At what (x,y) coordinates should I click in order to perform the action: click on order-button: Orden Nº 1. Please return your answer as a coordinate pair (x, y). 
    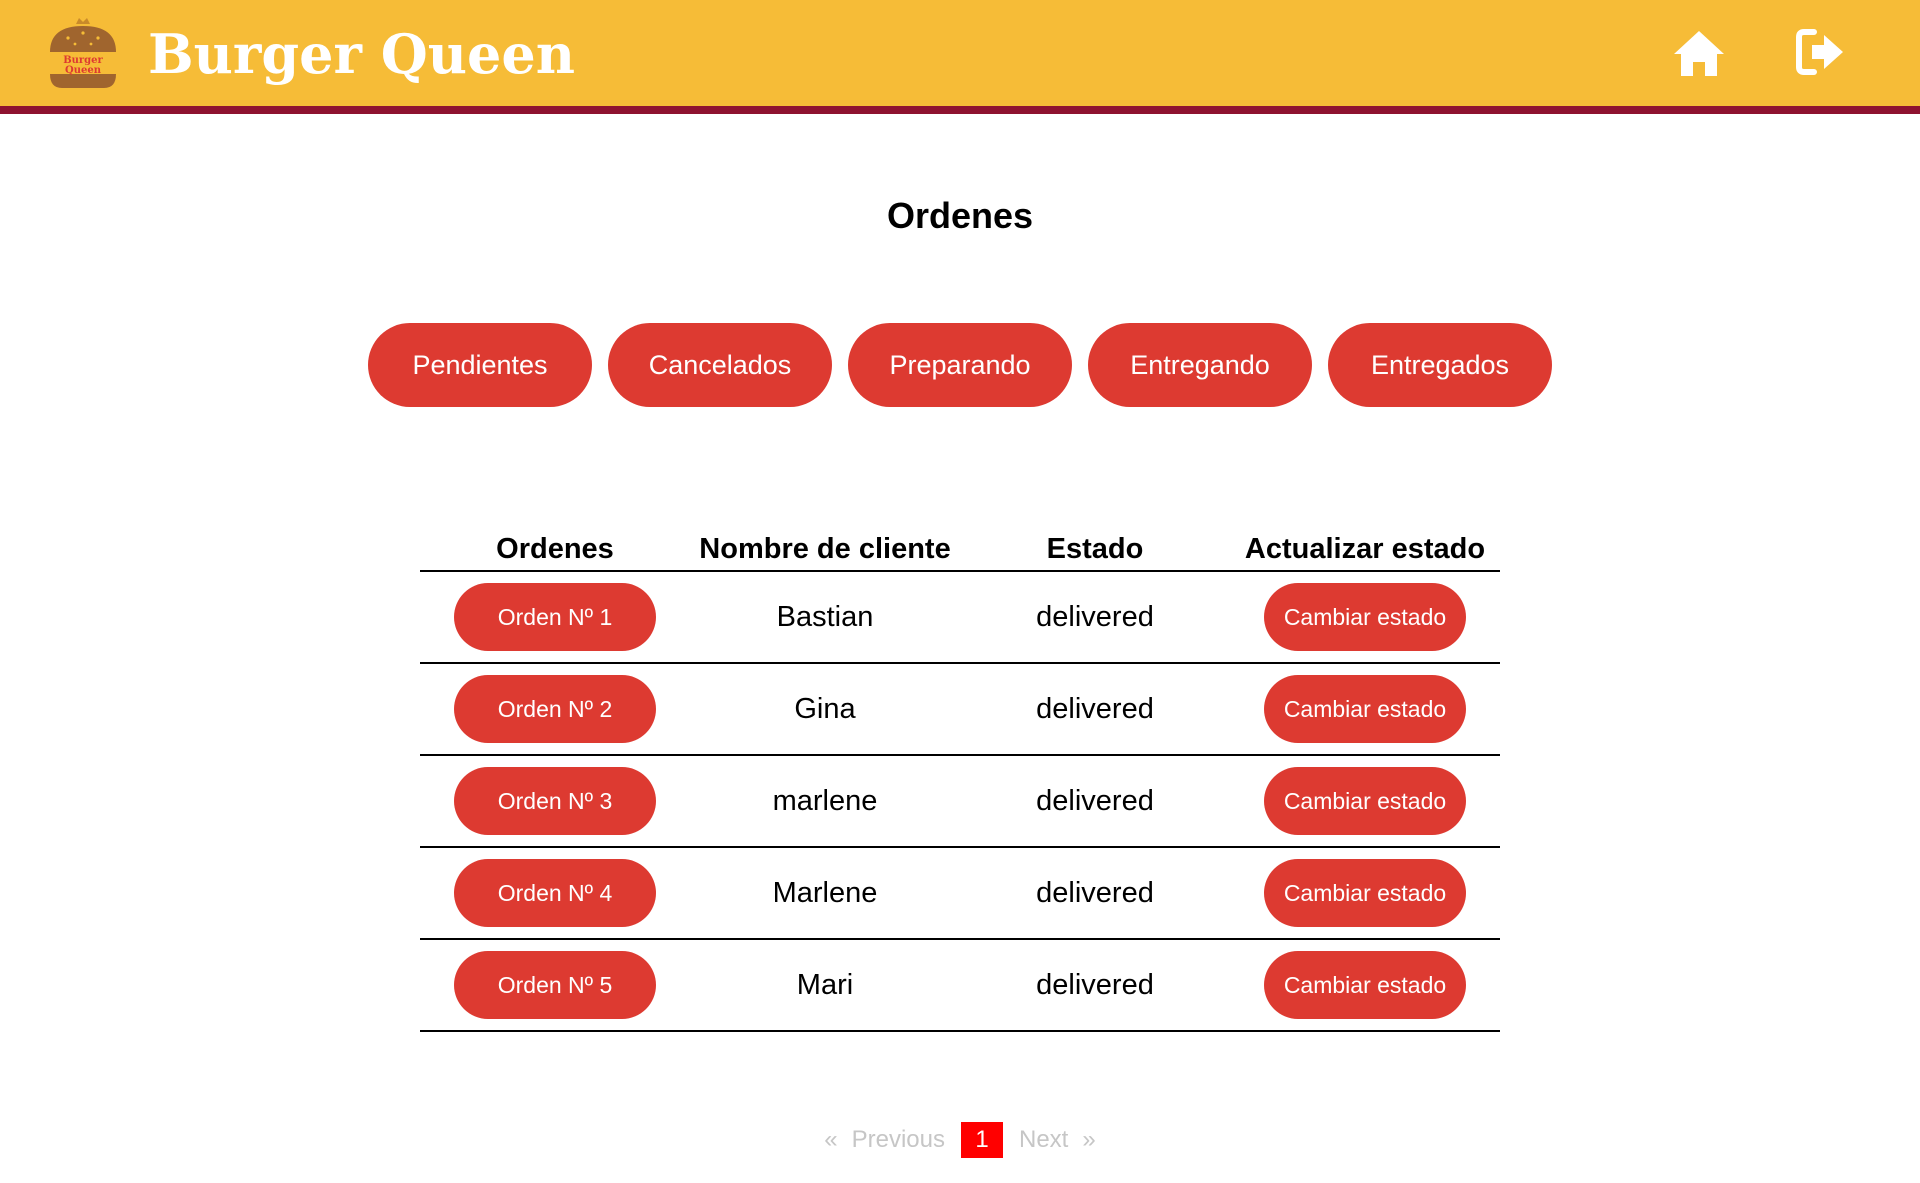
    Looking at the image, I should click on (555, 617).